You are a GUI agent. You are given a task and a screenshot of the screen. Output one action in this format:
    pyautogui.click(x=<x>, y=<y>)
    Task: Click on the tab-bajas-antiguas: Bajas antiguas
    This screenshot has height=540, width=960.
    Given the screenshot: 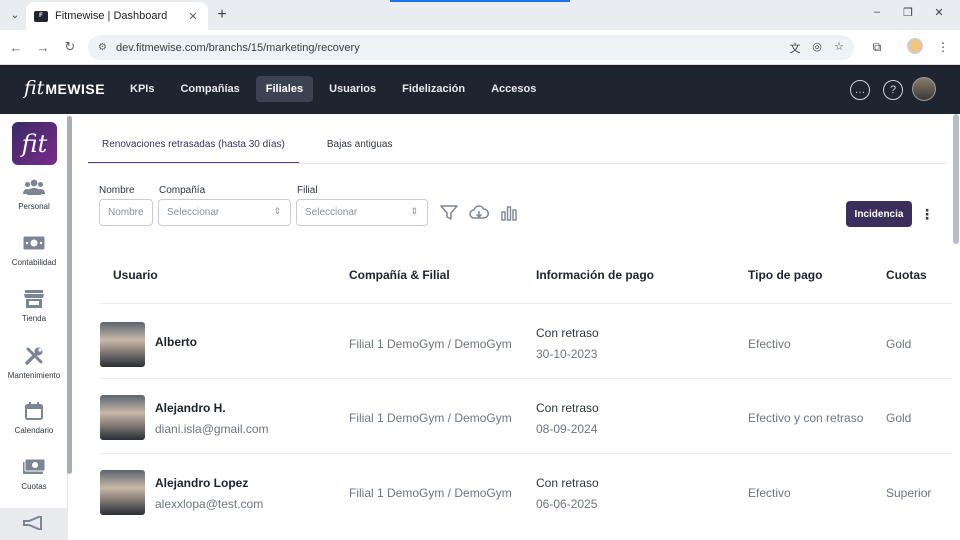 What is the action you would take?
    pyautogui.click(x=360, y=146)
    